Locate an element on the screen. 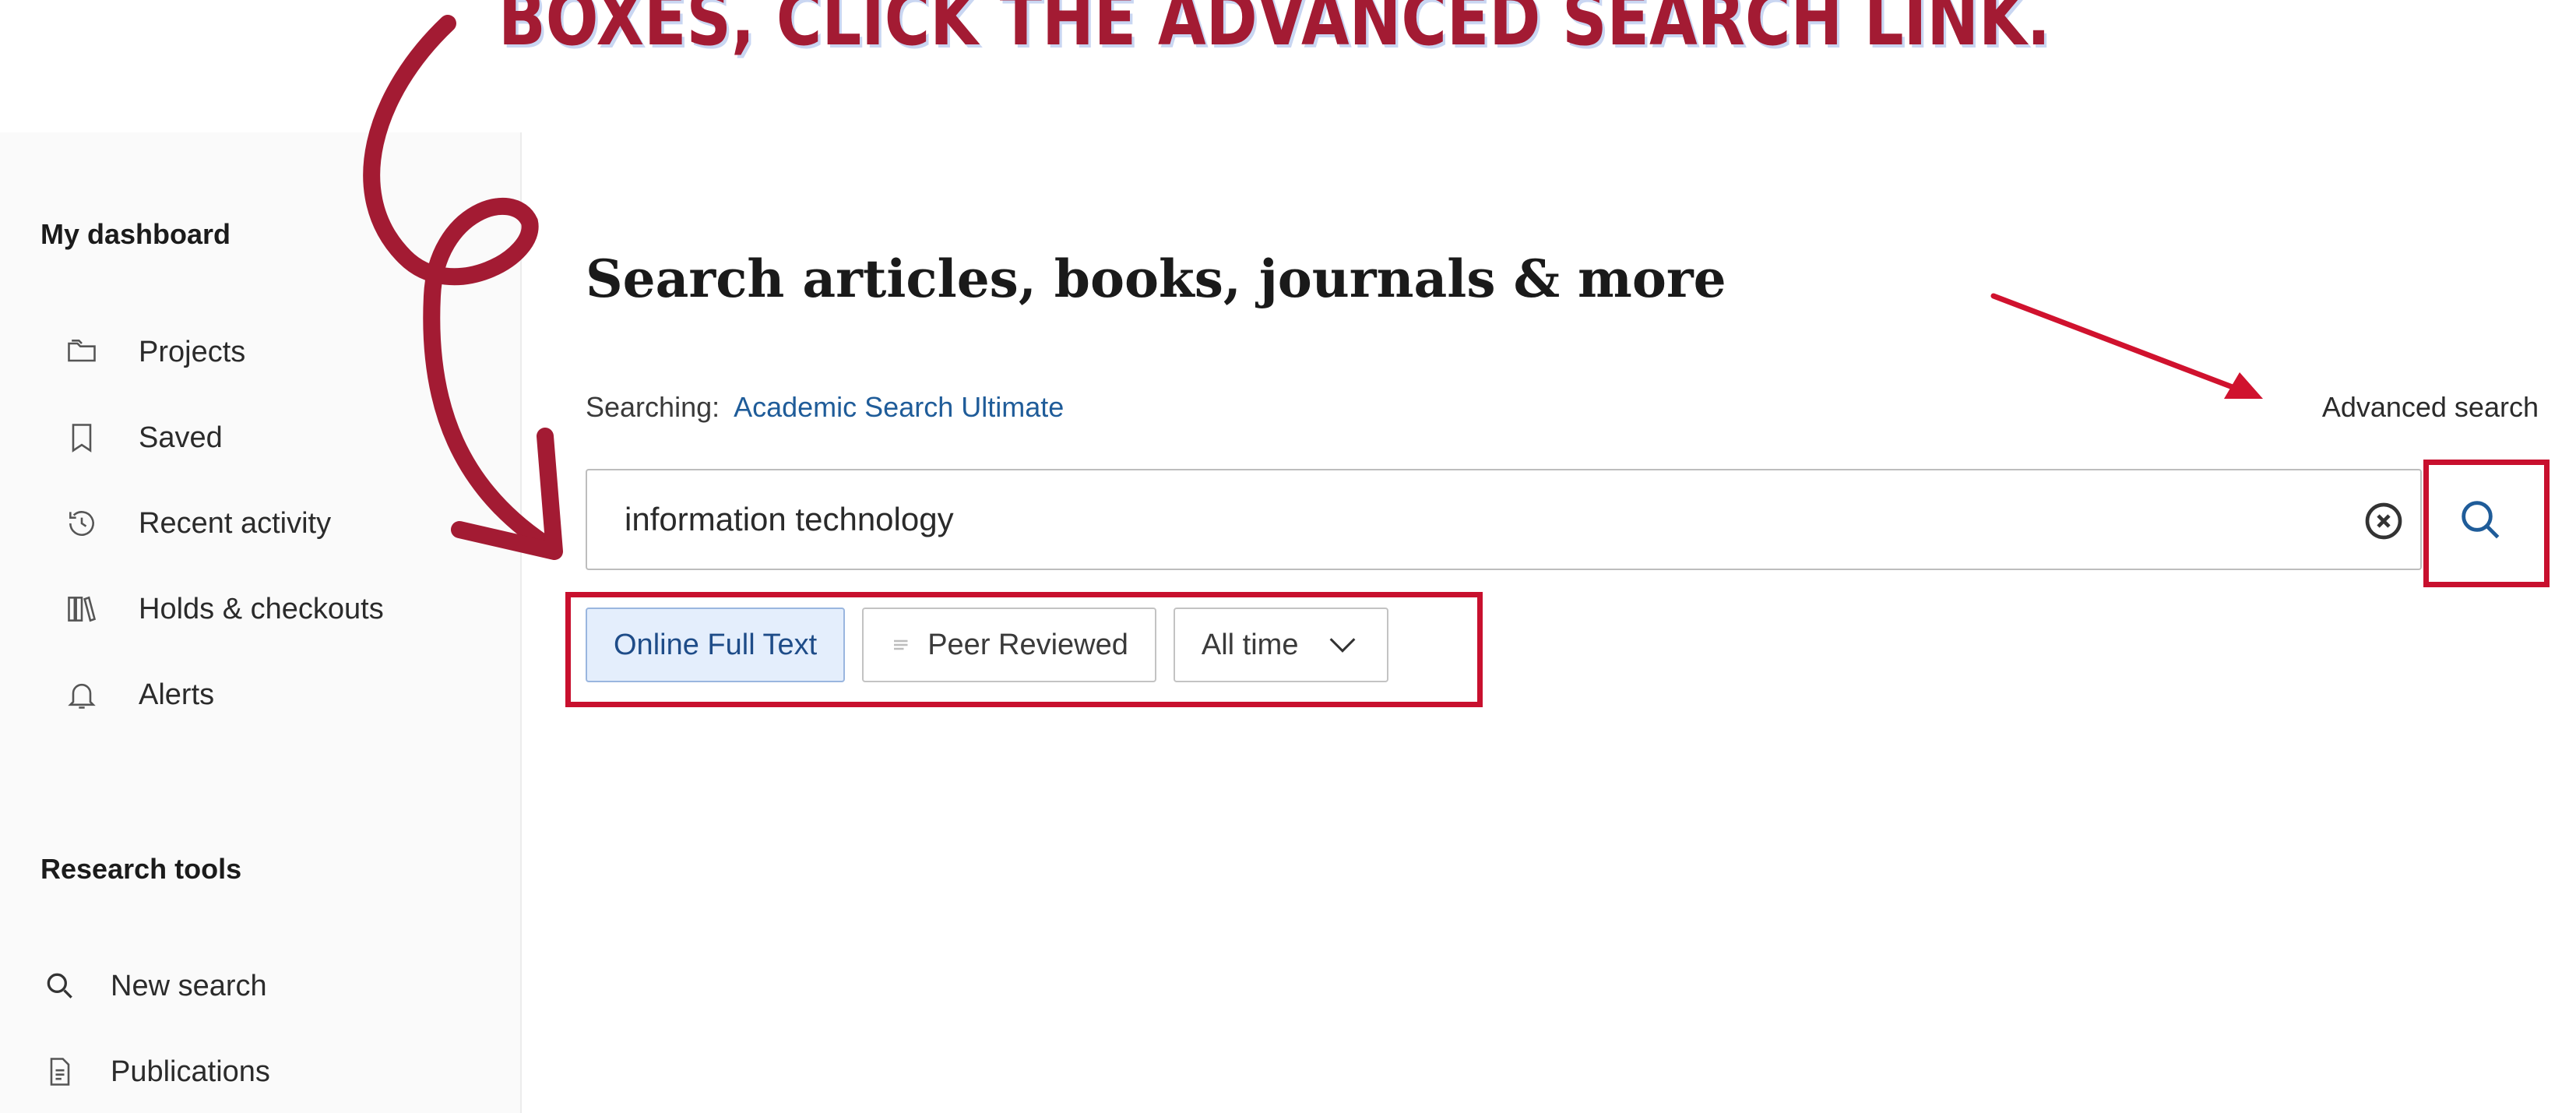 The image size is (2576, 1113). sidebar-item-projects: Projects is located at coordinates (153, 352).